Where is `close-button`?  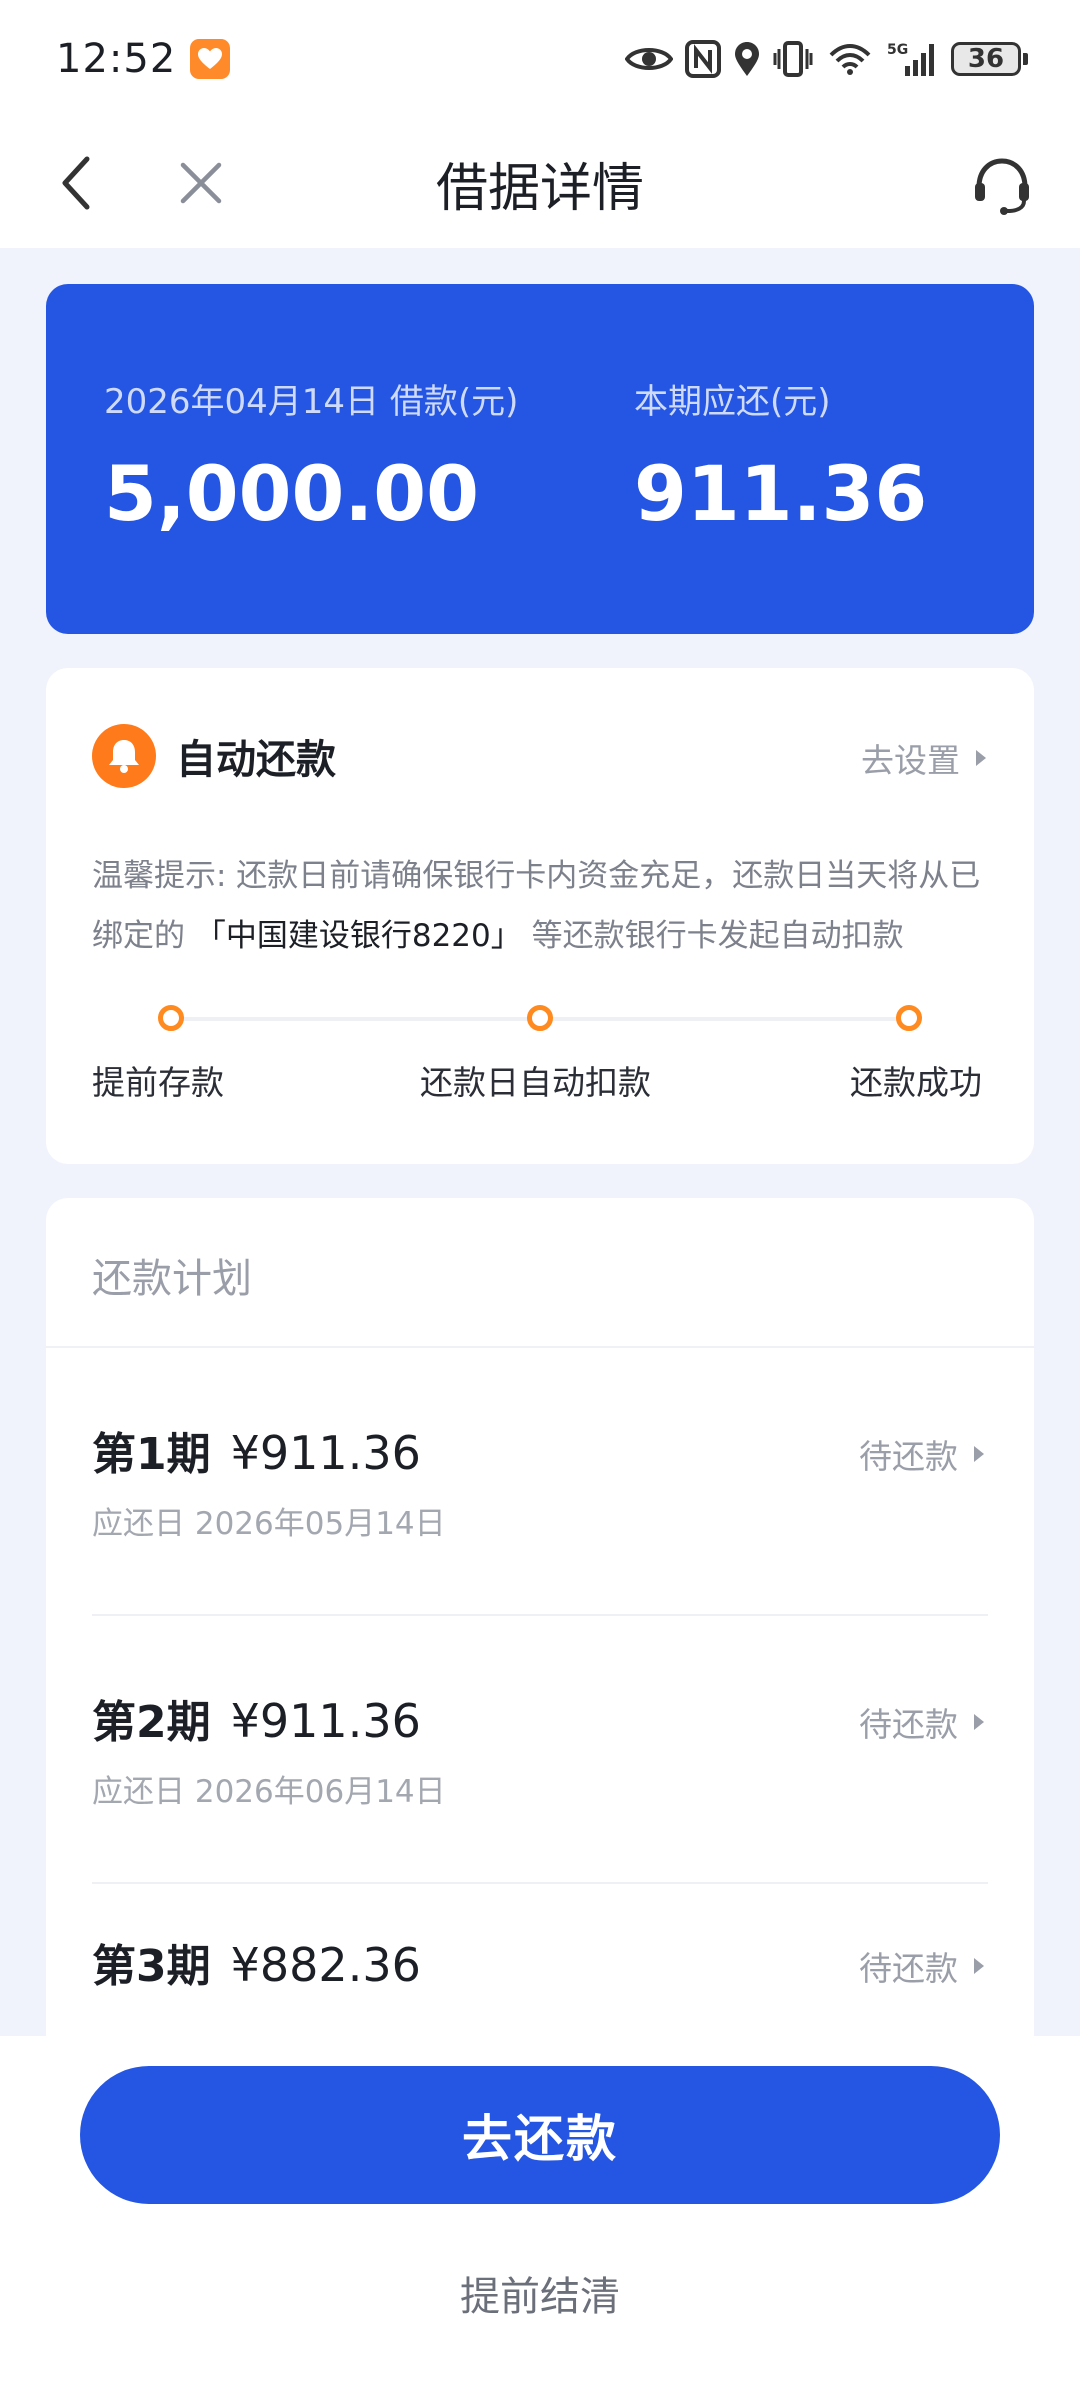
close-button is located at coordinates (201, 183).